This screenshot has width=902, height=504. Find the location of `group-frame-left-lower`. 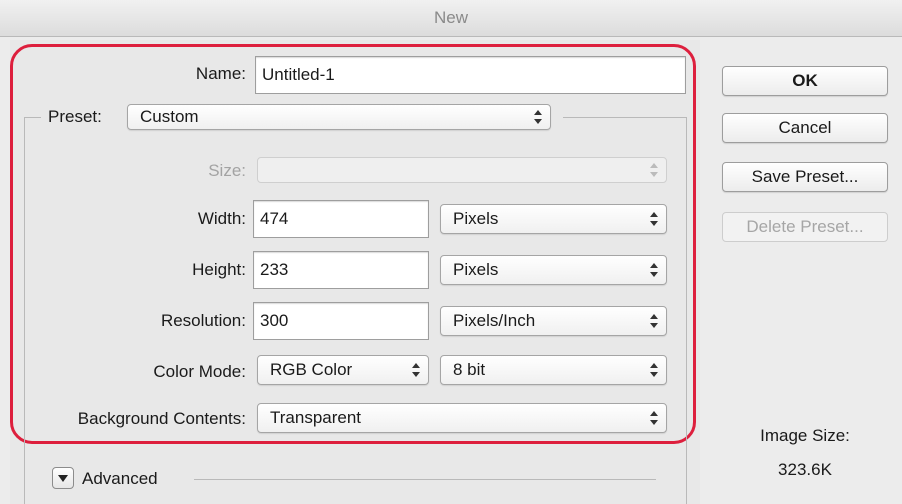

group-frame-left-lower is located at coordinates (24, 468).